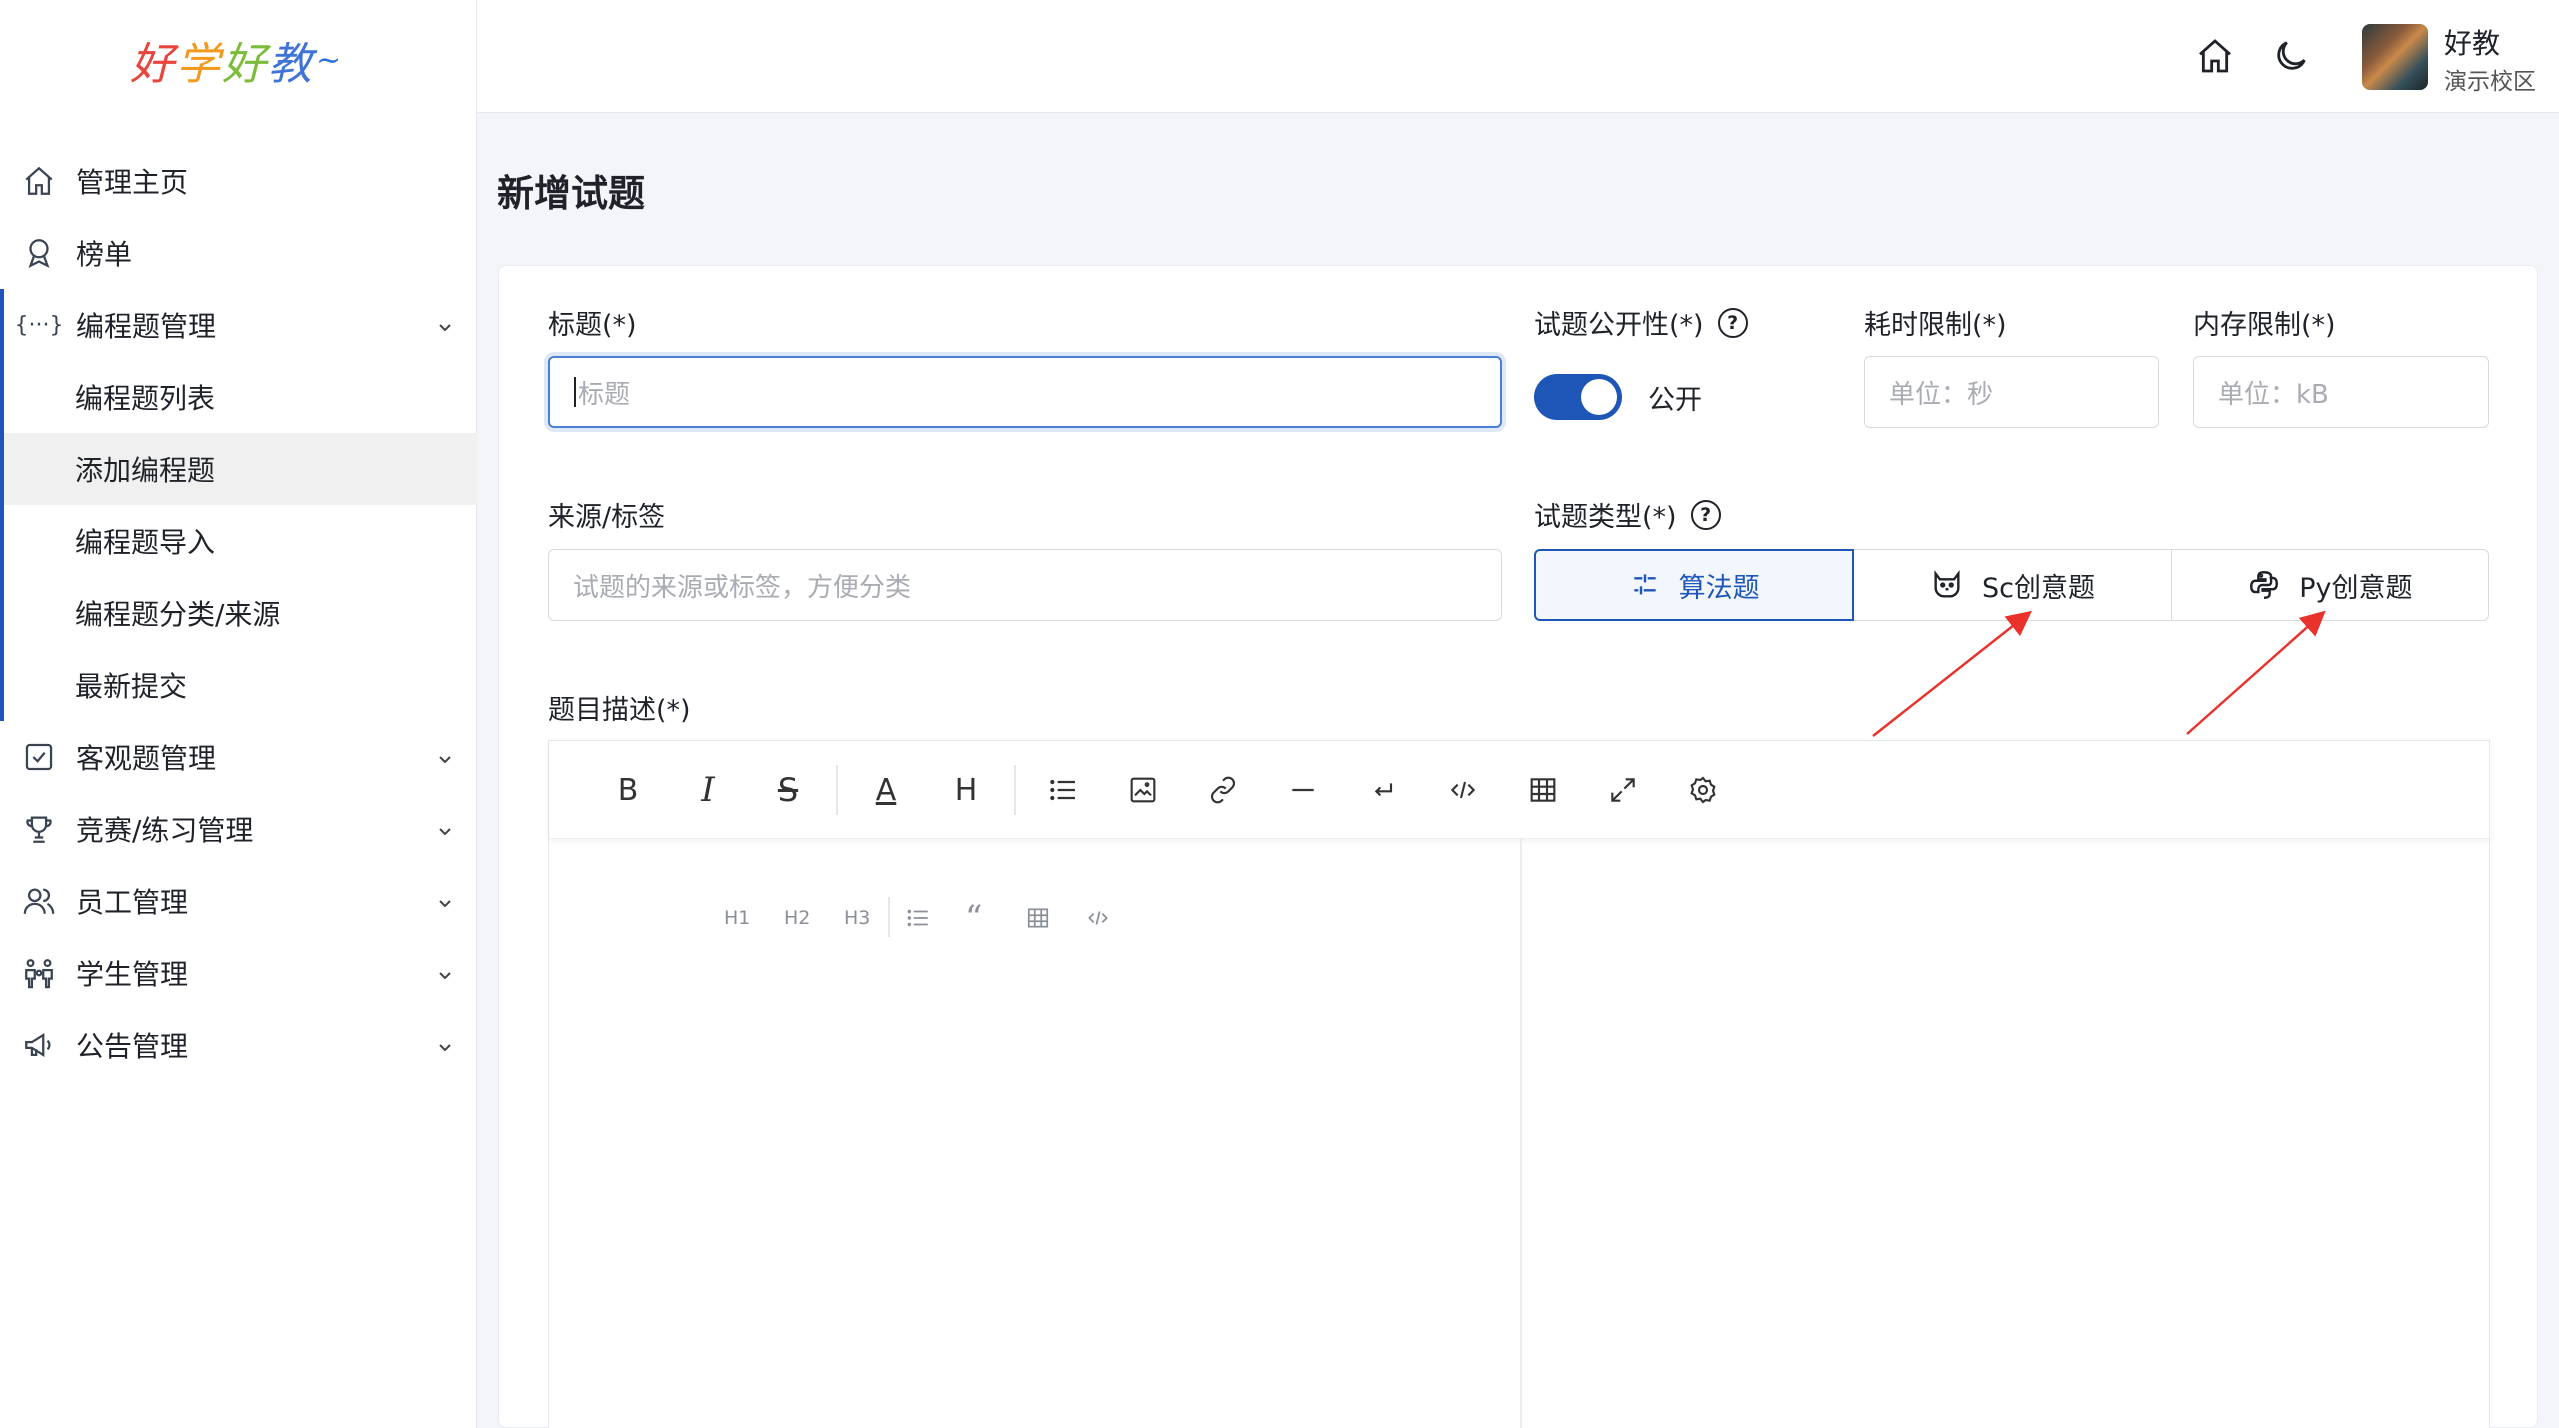 The height and width of the screenshot is (1428, 2559). I want to click on code-icon, so click(1463, 790).